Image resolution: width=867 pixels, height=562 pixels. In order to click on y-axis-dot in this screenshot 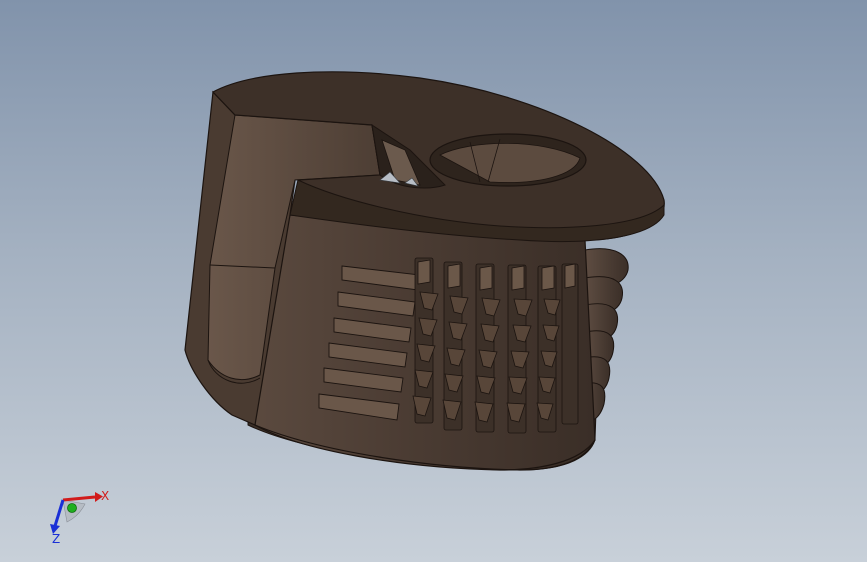, I will do `click(72, 508)`.